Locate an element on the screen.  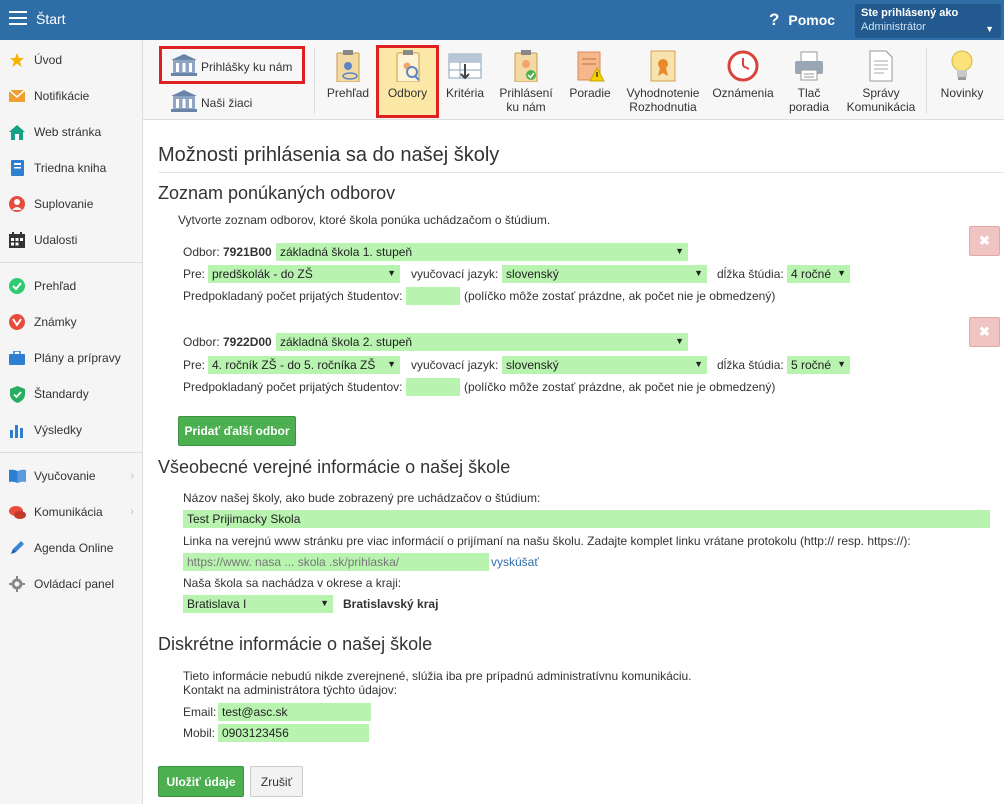
sidebar-item-udalosti: Udalosti is located at coordinates (71, 240).